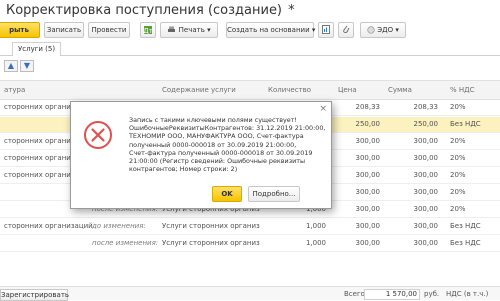 This screenshot has width=500, height=301. What do you see at coordinates (191, 30) in the screenshot?
I see `print-label: Печать` at bounding box center [191, 30].